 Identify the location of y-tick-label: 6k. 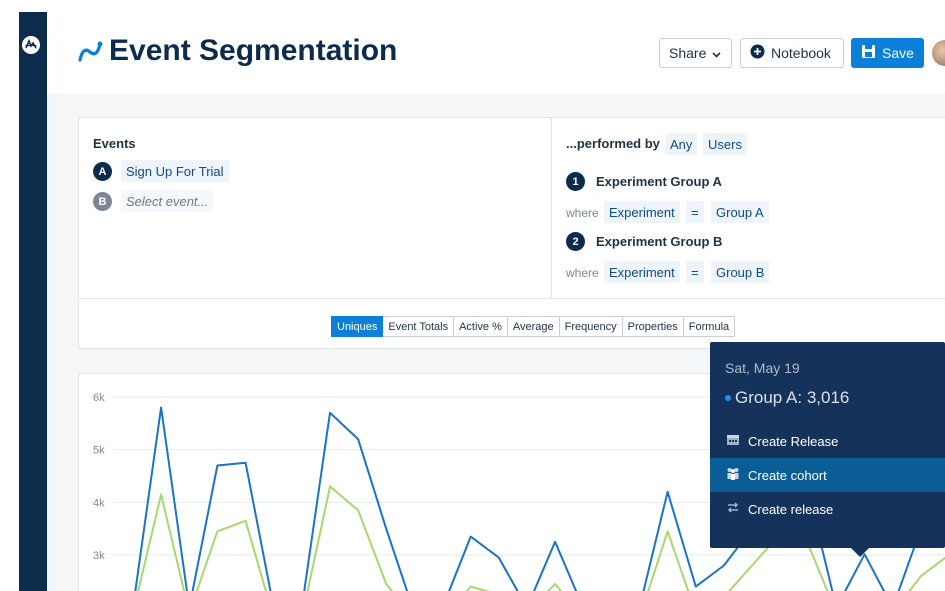
(99, 398).